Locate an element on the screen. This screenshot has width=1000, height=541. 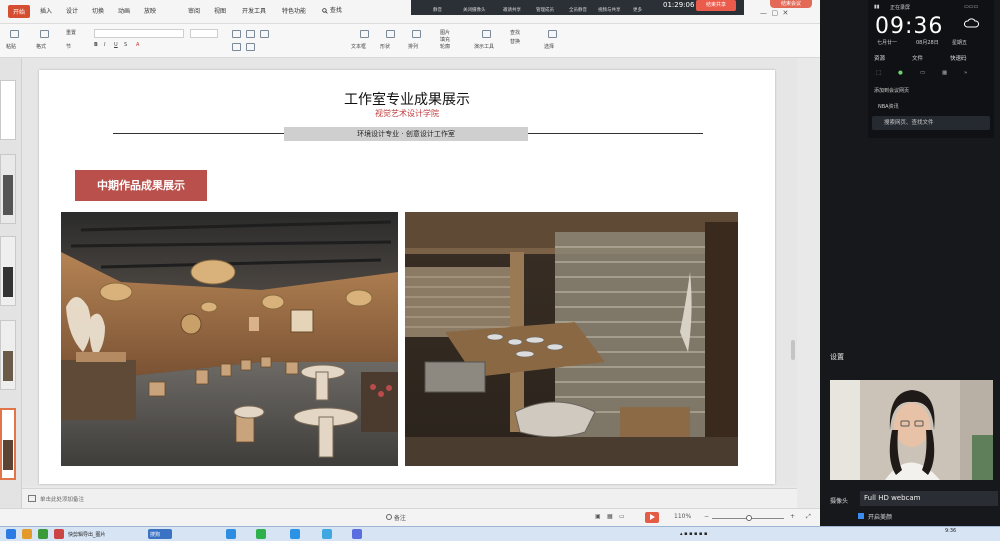
explorer-icon is located at coordinates (27, 534).